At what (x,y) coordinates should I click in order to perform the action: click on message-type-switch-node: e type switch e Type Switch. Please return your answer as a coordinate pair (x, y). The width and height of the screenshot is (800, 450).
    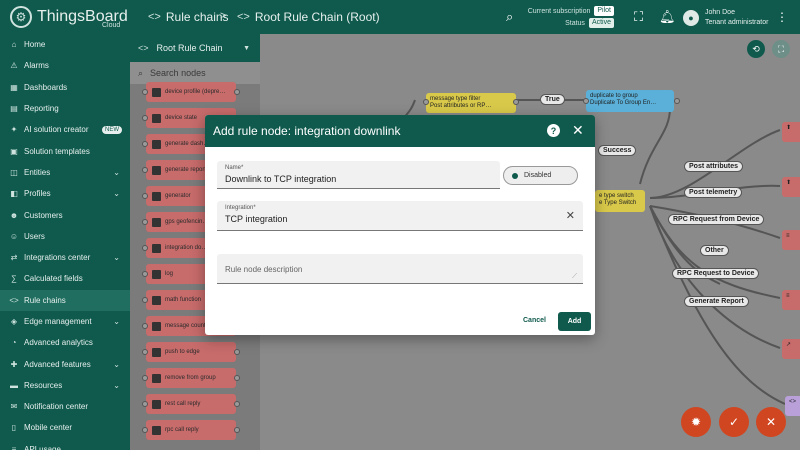
    Looking at the image, I should click on (620, 201).